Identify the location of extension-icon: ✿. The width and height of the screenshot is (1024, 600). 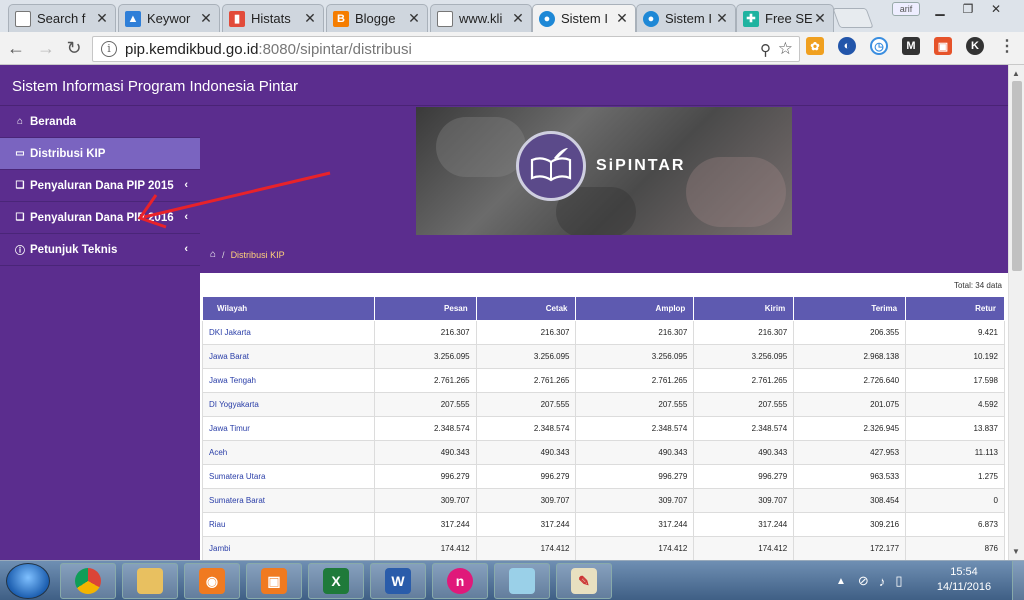
(815, 46).